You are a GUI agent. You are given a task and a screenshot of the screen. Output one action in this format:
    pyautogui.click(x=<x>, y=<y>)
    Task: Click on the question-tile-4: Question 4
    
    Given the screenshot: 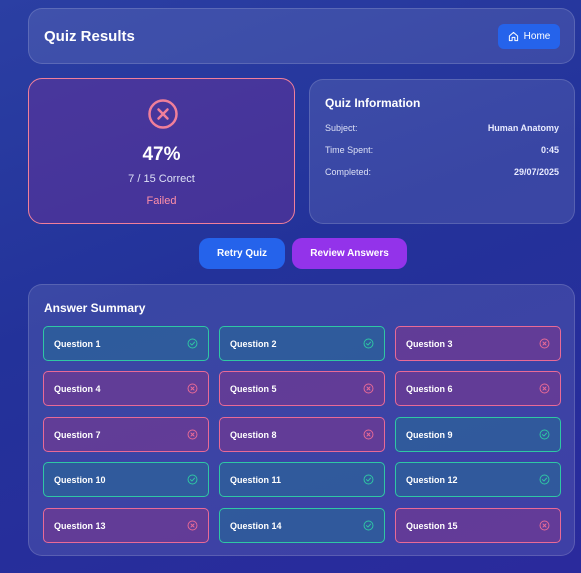 What is the action you would take?
    pyautogui.click(x=126, y=388)
    